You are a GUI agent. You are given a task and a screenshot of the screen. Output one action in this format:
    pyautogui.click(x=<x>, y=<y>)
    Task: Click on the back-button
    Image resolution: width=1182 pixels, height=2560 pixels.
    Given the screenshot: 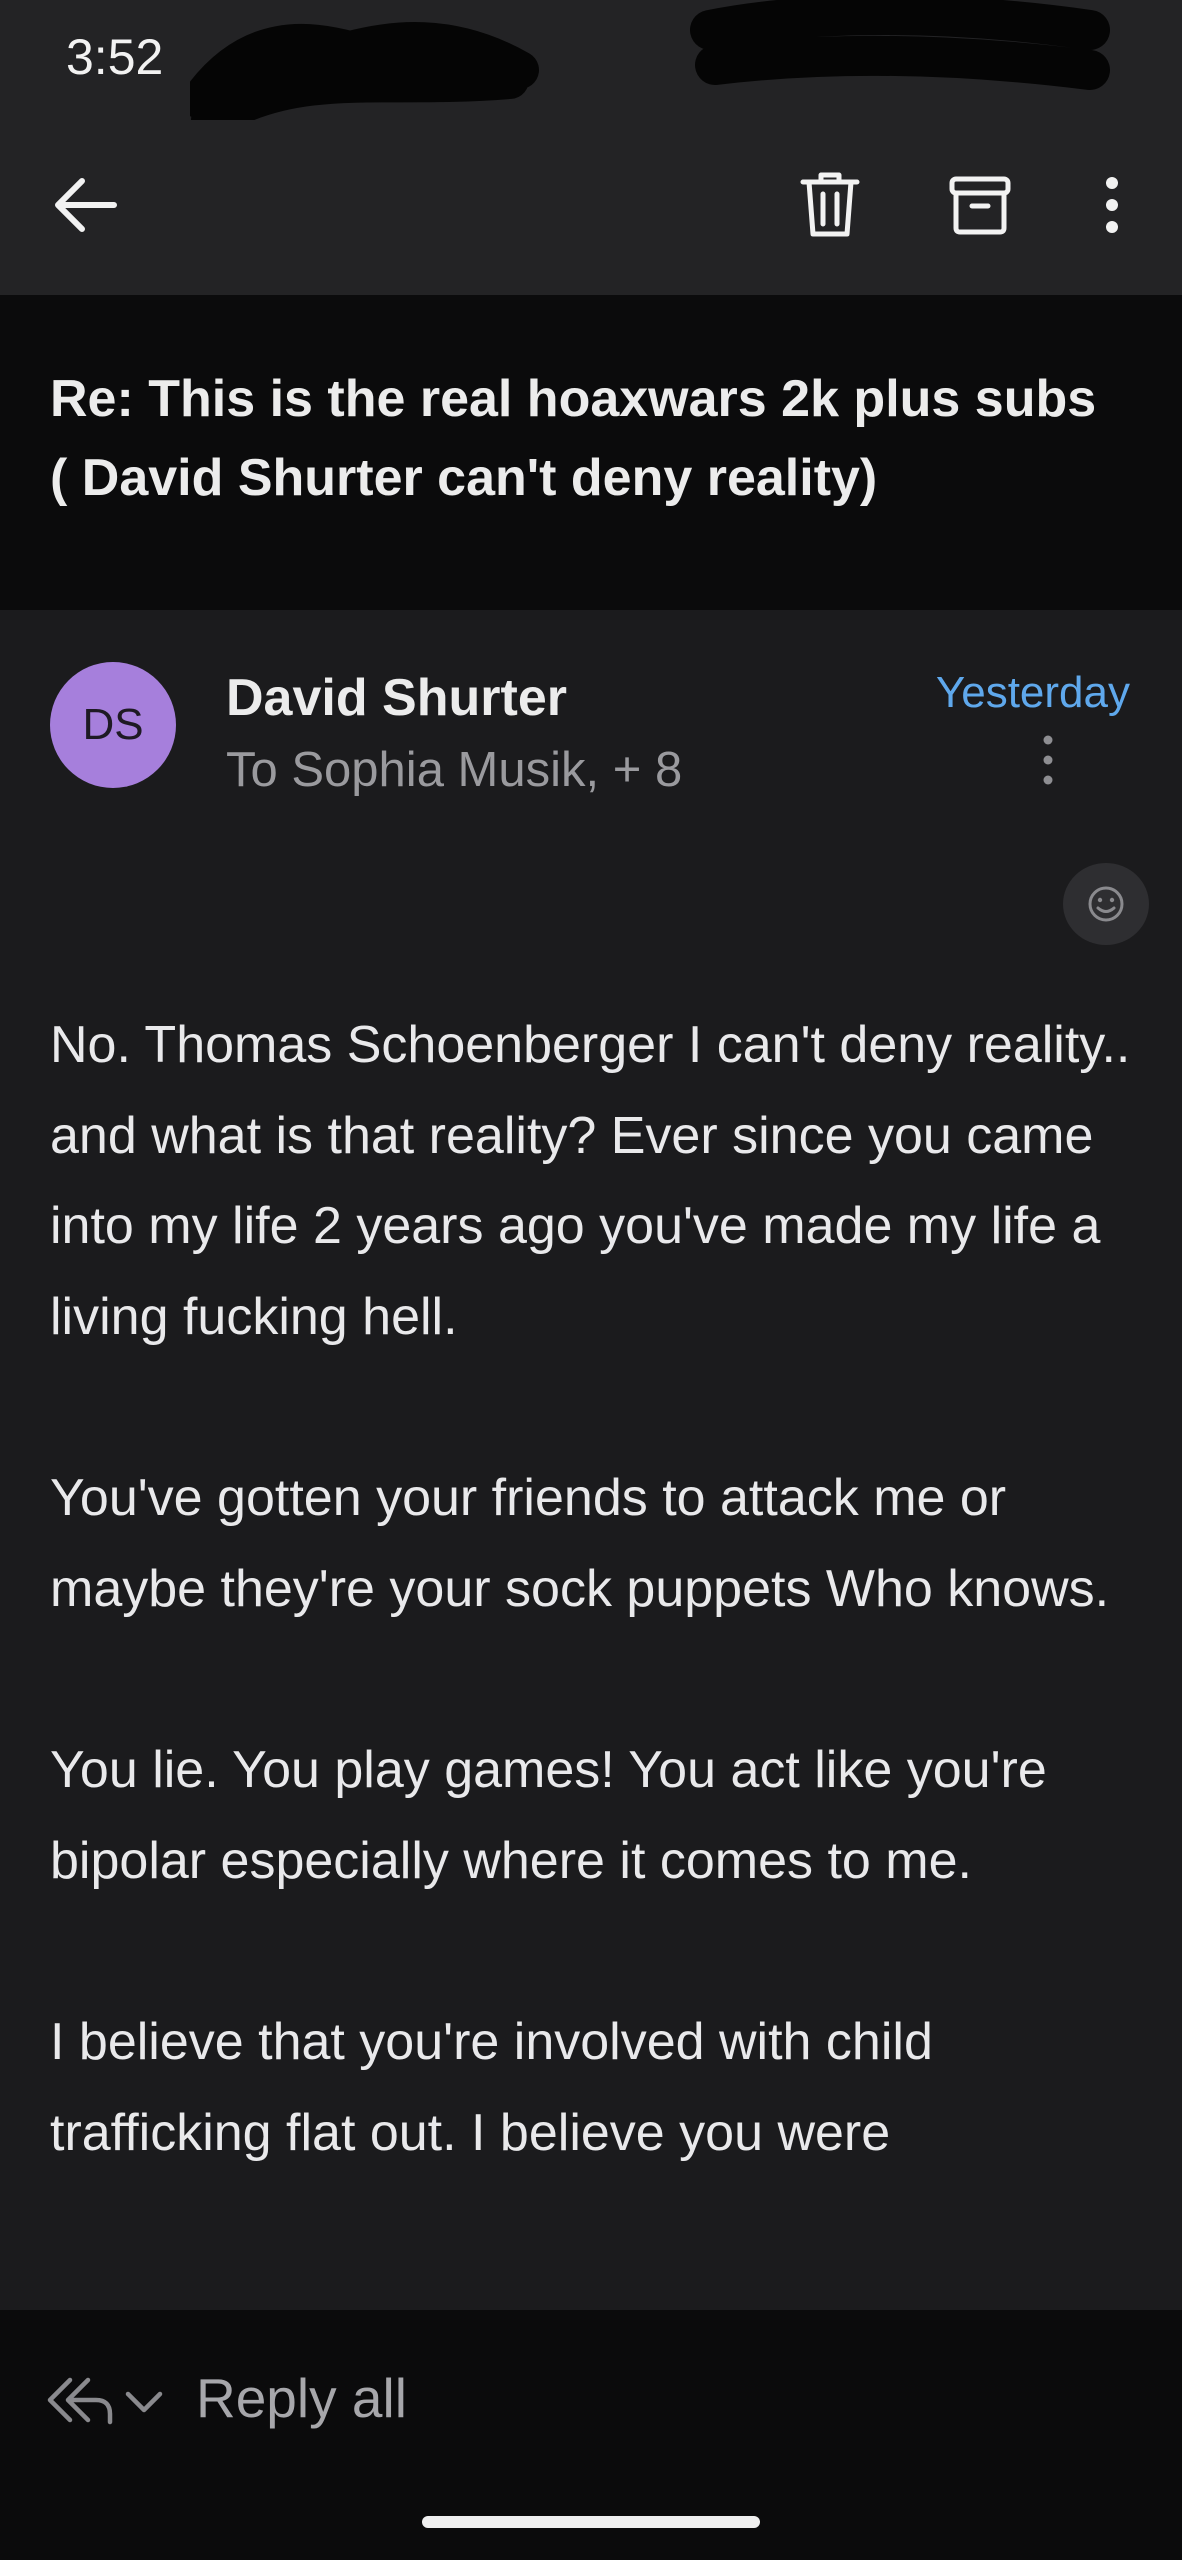 What is the action you would take?
    pyautogui.click(x=86, y=205)
    